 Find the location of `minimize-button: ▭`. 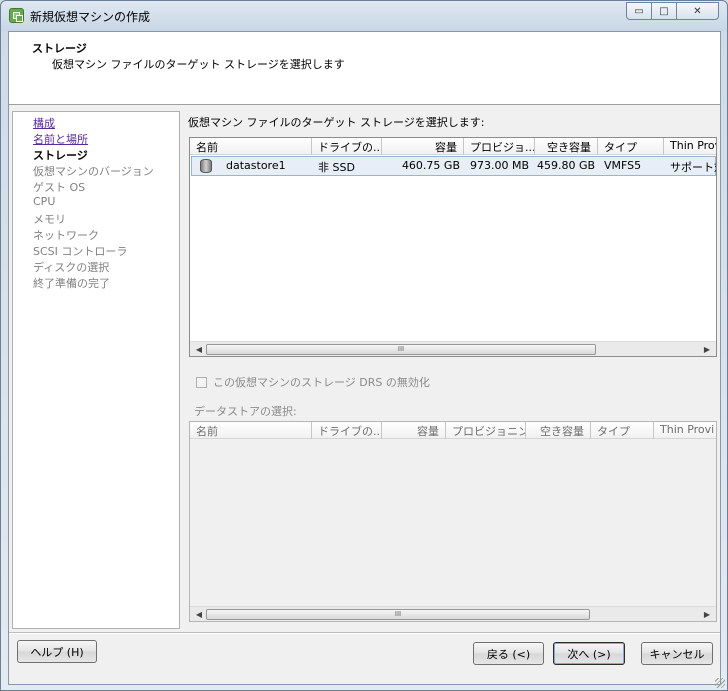

minimize-button: ▭ is located at coordinates (639, 11).